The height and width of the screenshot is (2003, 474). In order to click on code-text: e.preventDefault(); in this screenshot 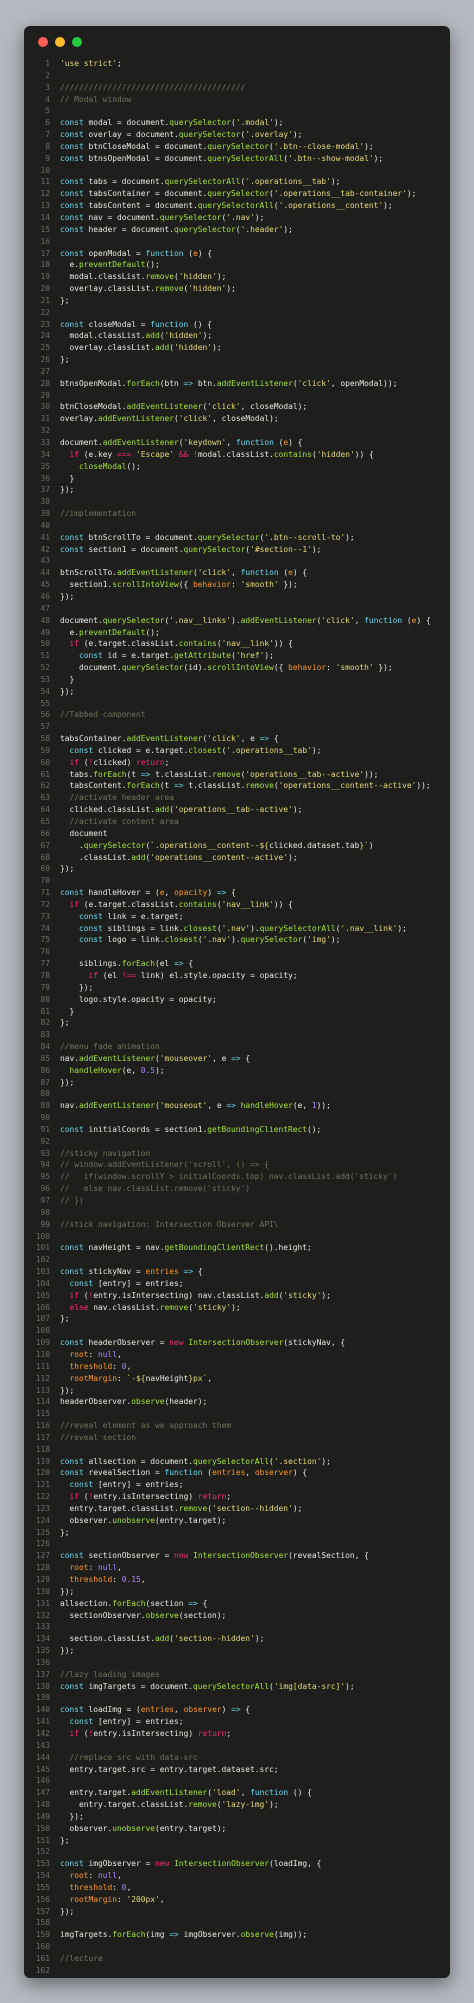, I will do `click(110, 633)`.